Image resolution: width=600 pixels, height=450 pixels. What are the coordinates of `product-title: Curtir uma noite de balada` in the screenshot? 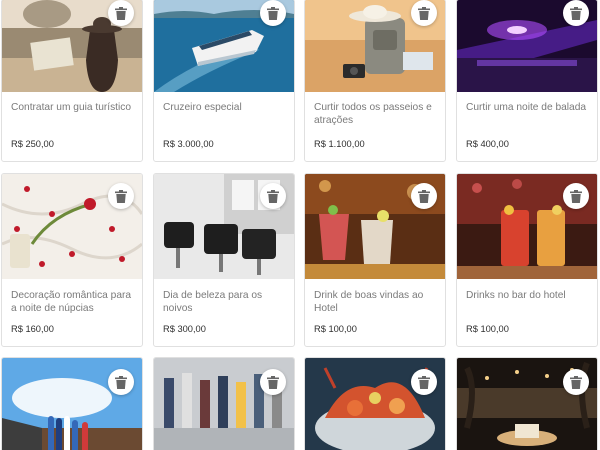 It's located at (526, 107).